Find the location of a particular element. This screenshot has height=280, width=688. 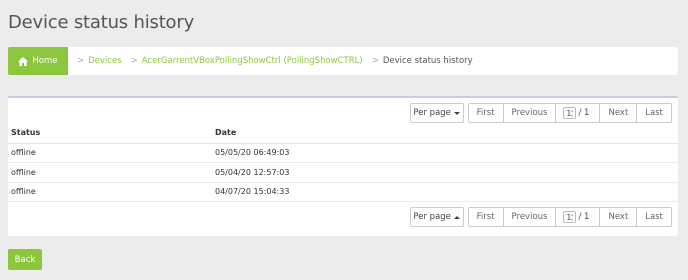

breadcrumb-home-label: Home is located at coordinates (45, 61).